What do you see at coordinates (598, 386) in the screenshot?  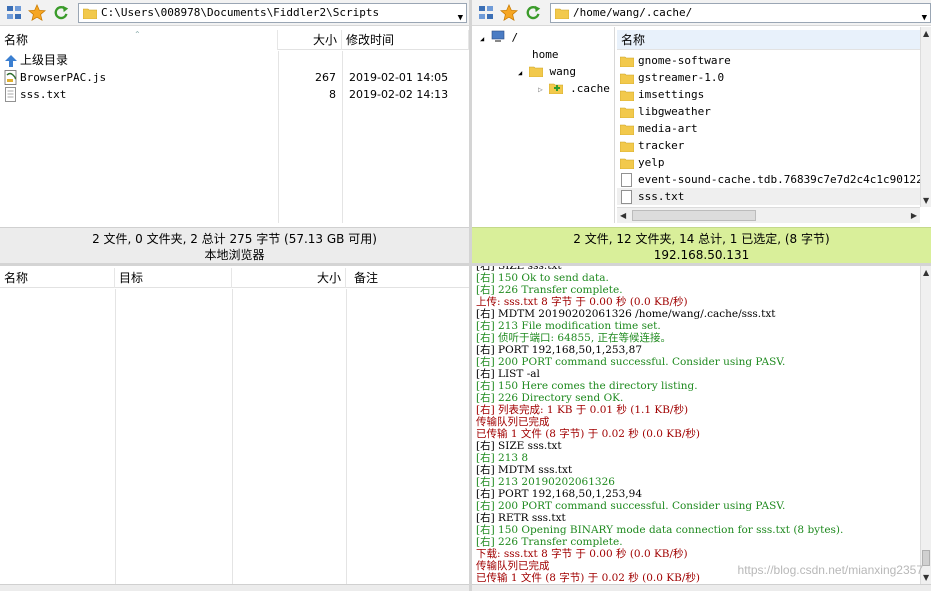 I see `log-text: 150 Here comes the directory listing.` at bounding box center [598, 386].